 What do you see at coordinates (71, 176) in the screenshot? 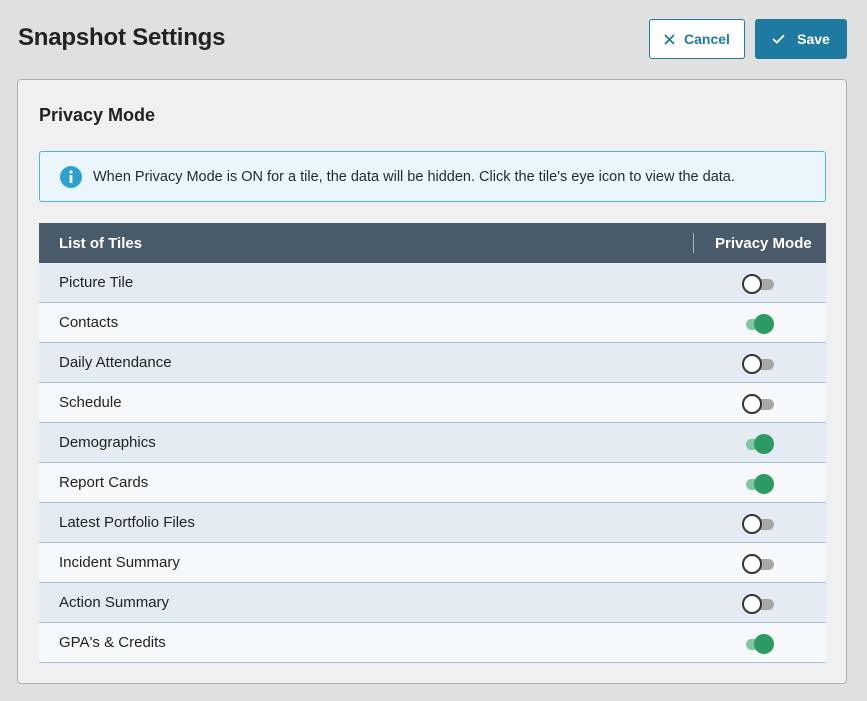
I see `info-icon` at bounding box center [71, 176].